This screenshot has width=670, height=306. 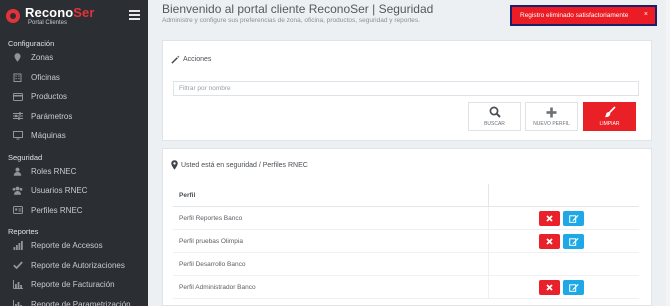 What do you see at coordinates (244, 165) in the screenshot?
I see `breadcrumb: Usted está en seguridad / Perfiles RNEC` at bounding box center [244, 165].